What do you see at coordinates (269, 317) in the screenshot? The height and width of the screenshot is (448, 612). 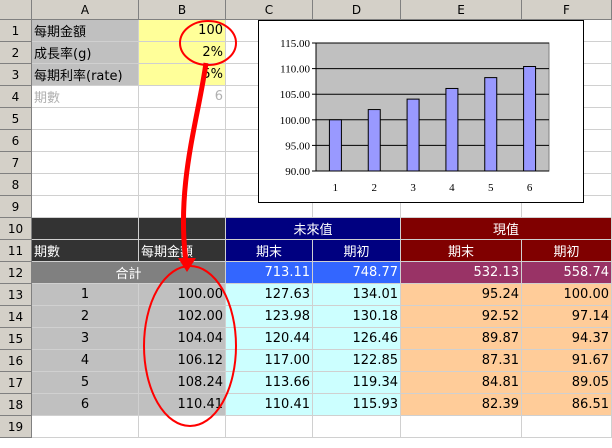 I see `row-fv-end: 123.98` at bounding box center [269, 317].